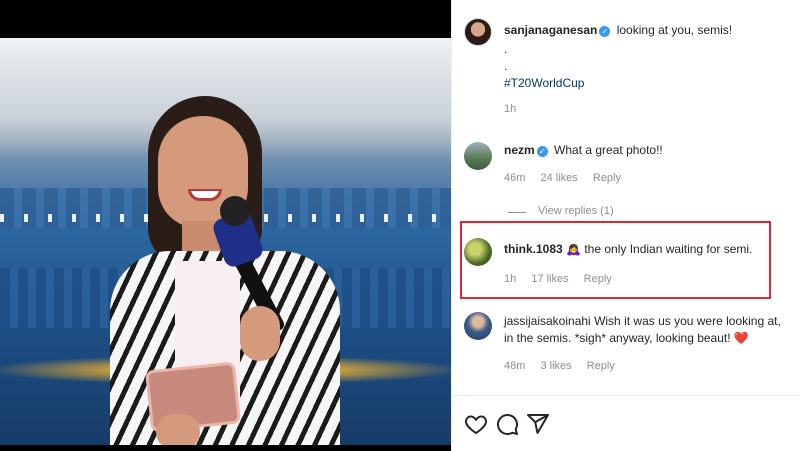 The image size is (800, 451). What do you see at coordinates (555, 366) in the screenshot?
I see `comment-likes: 3 likes` at bounding box center [555, 366].